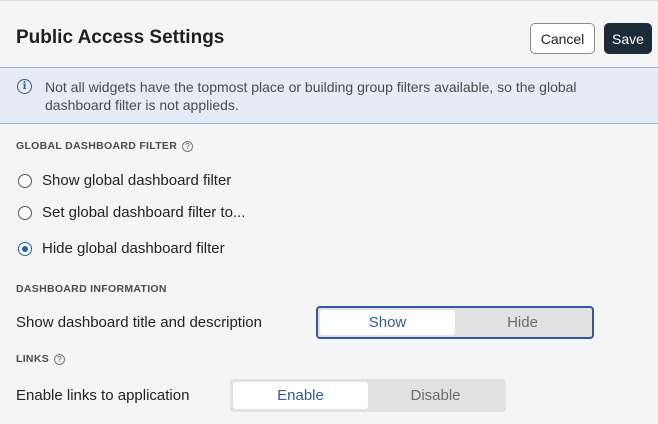  I want to click on dashboard-info-section-label: DASHBOARD INFORMATION, so click(91, 289).